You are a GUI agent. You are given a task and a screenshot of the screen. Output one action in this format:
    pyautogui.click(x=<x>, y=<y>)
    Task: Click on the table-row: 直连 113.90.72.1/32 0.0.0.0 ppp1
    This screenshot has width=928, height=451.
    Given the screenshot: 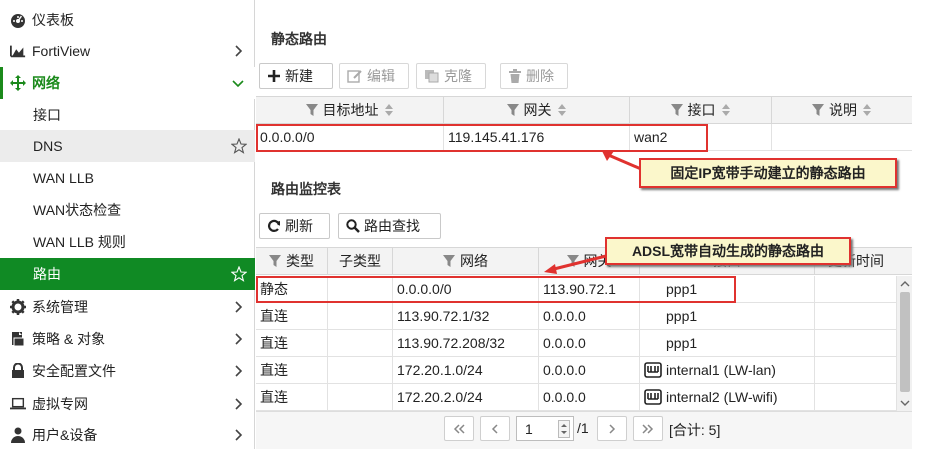 What is the action you would take?
    pyautogui.click(x=576, y=316)
    